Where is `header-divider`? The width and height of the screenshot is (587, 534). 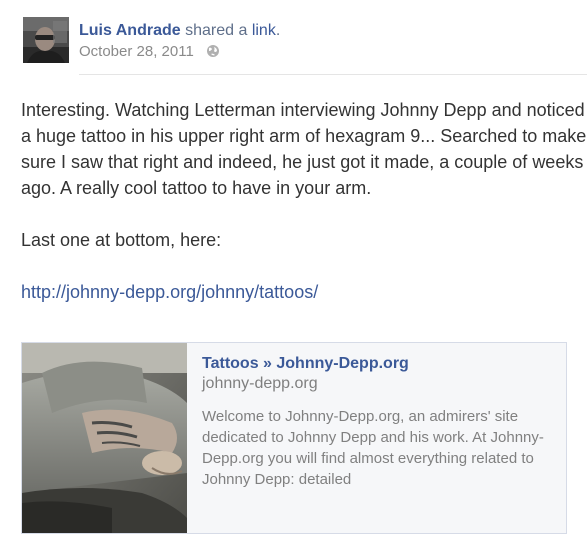
header-divider is located at coordinates (333, 74).